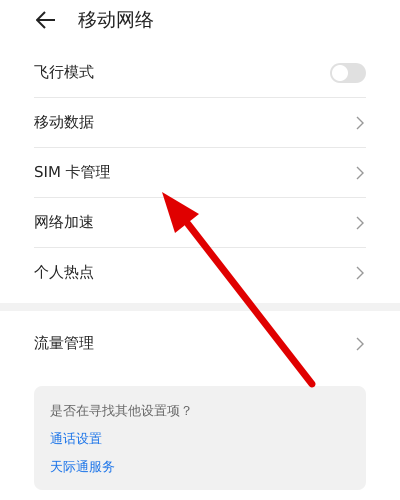  Describe the element at coordinates (82, 467) in the screenshot. I see `suggestion-link: 天际通服务` at that location.